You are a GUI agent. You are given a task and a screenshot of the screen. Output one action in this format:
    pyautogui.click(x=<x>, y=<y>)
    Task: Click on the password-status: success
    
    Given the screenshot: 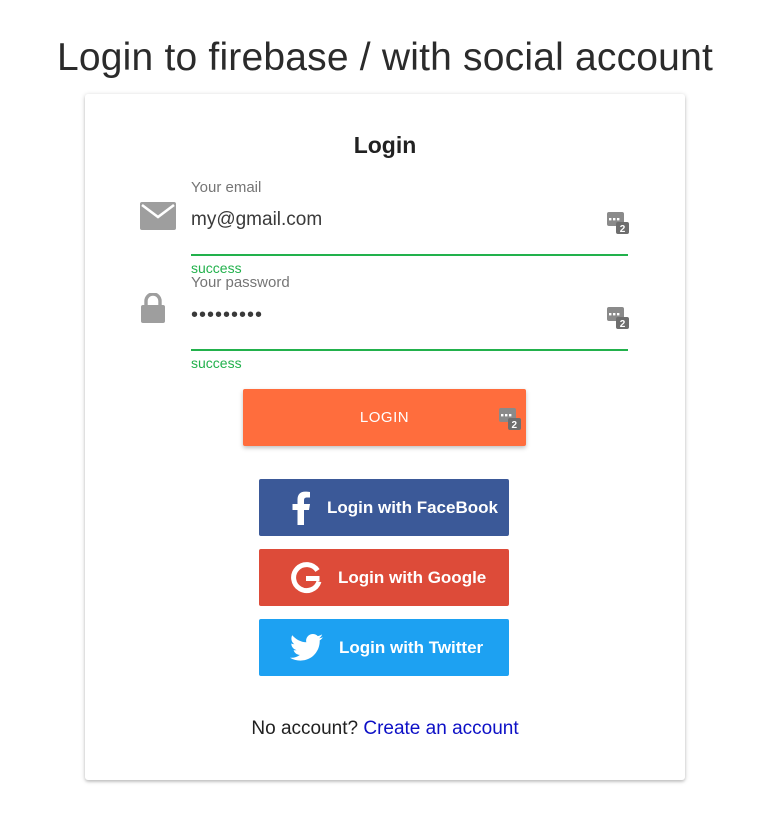 What is the action you would take?
    pyautogui.click(x=216, y=363)
    